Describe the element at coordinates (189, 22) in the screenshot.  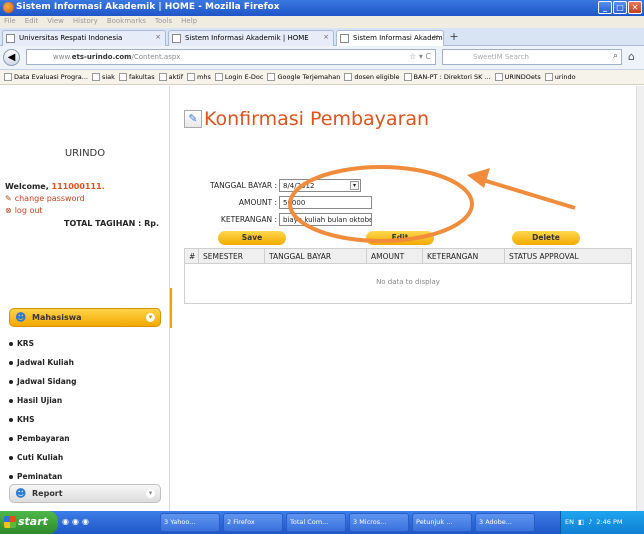
I see `menu-help: Help` at that location.